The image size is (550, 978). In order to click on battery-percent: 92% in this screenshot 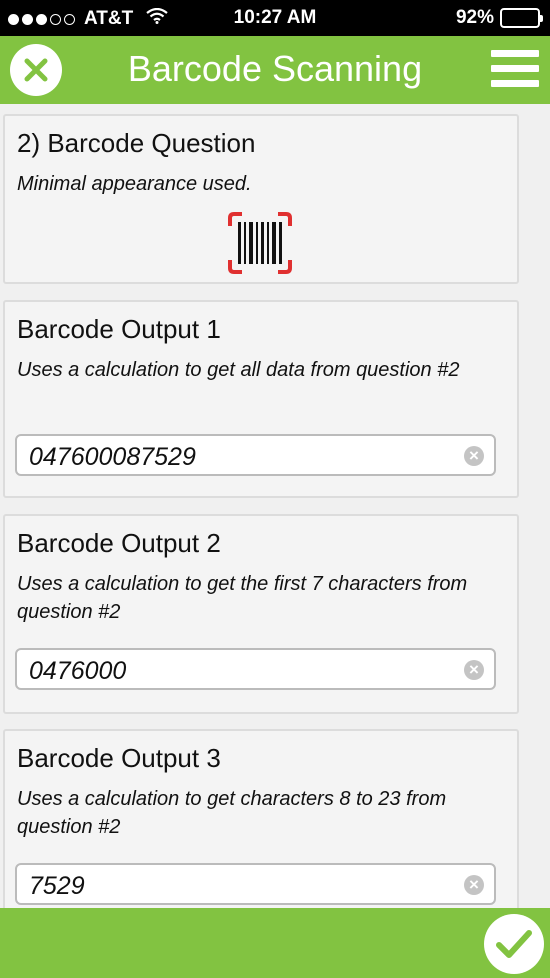, I will do `click(474, 17)`.